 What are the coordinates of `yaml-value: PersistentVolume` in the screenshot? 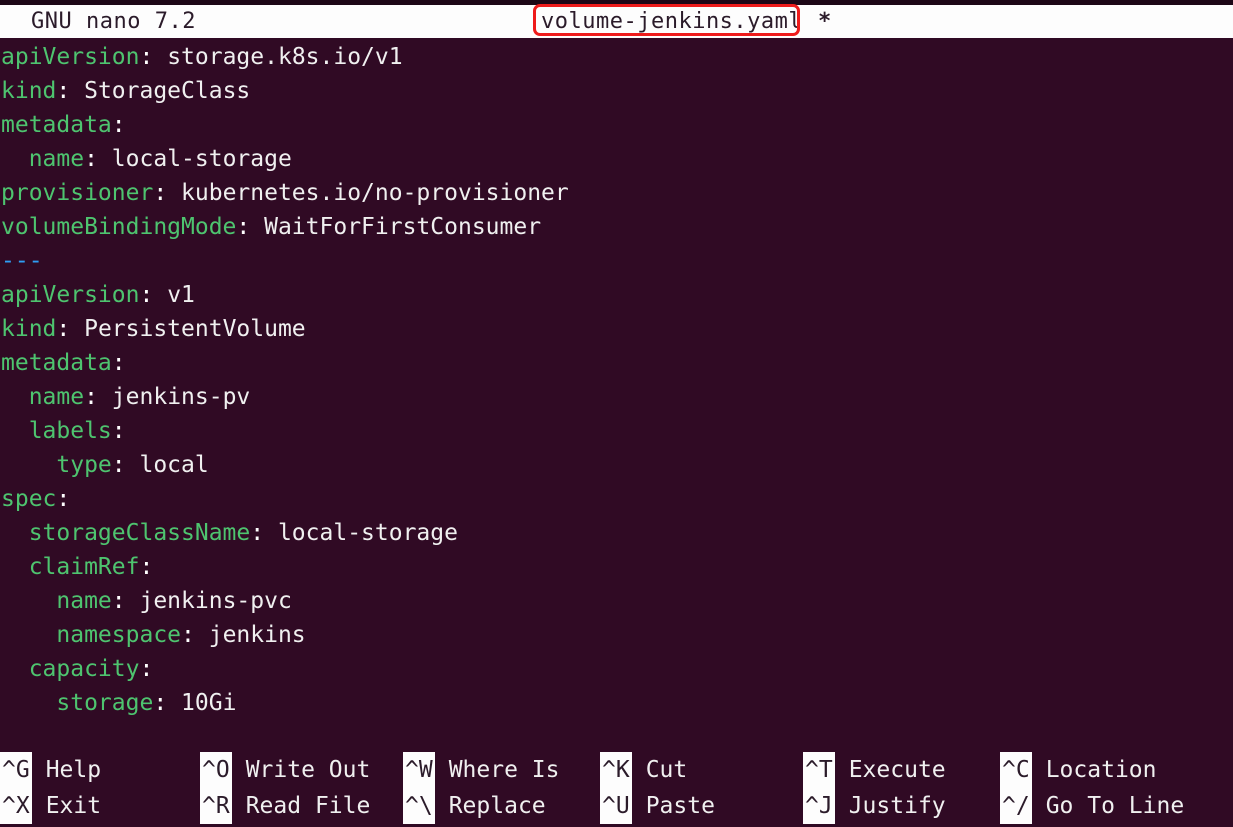 It's located at (188, 329).